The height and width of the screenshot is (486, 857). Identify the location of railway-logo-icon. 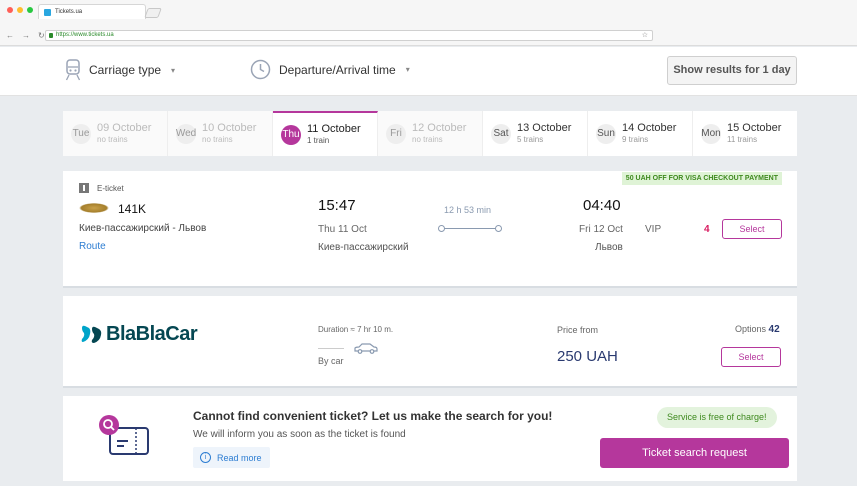
(94, 208).